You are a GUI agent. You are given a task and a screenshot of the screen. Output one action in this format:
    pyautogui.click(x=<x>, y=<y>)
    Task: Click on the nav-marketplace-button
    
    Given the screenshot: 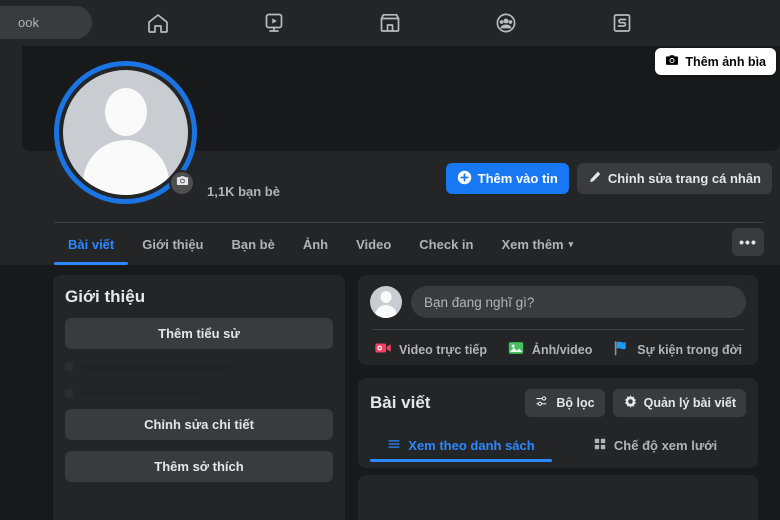 What is the action you would take?
    pyautogui.click(x=390, y=23)
    